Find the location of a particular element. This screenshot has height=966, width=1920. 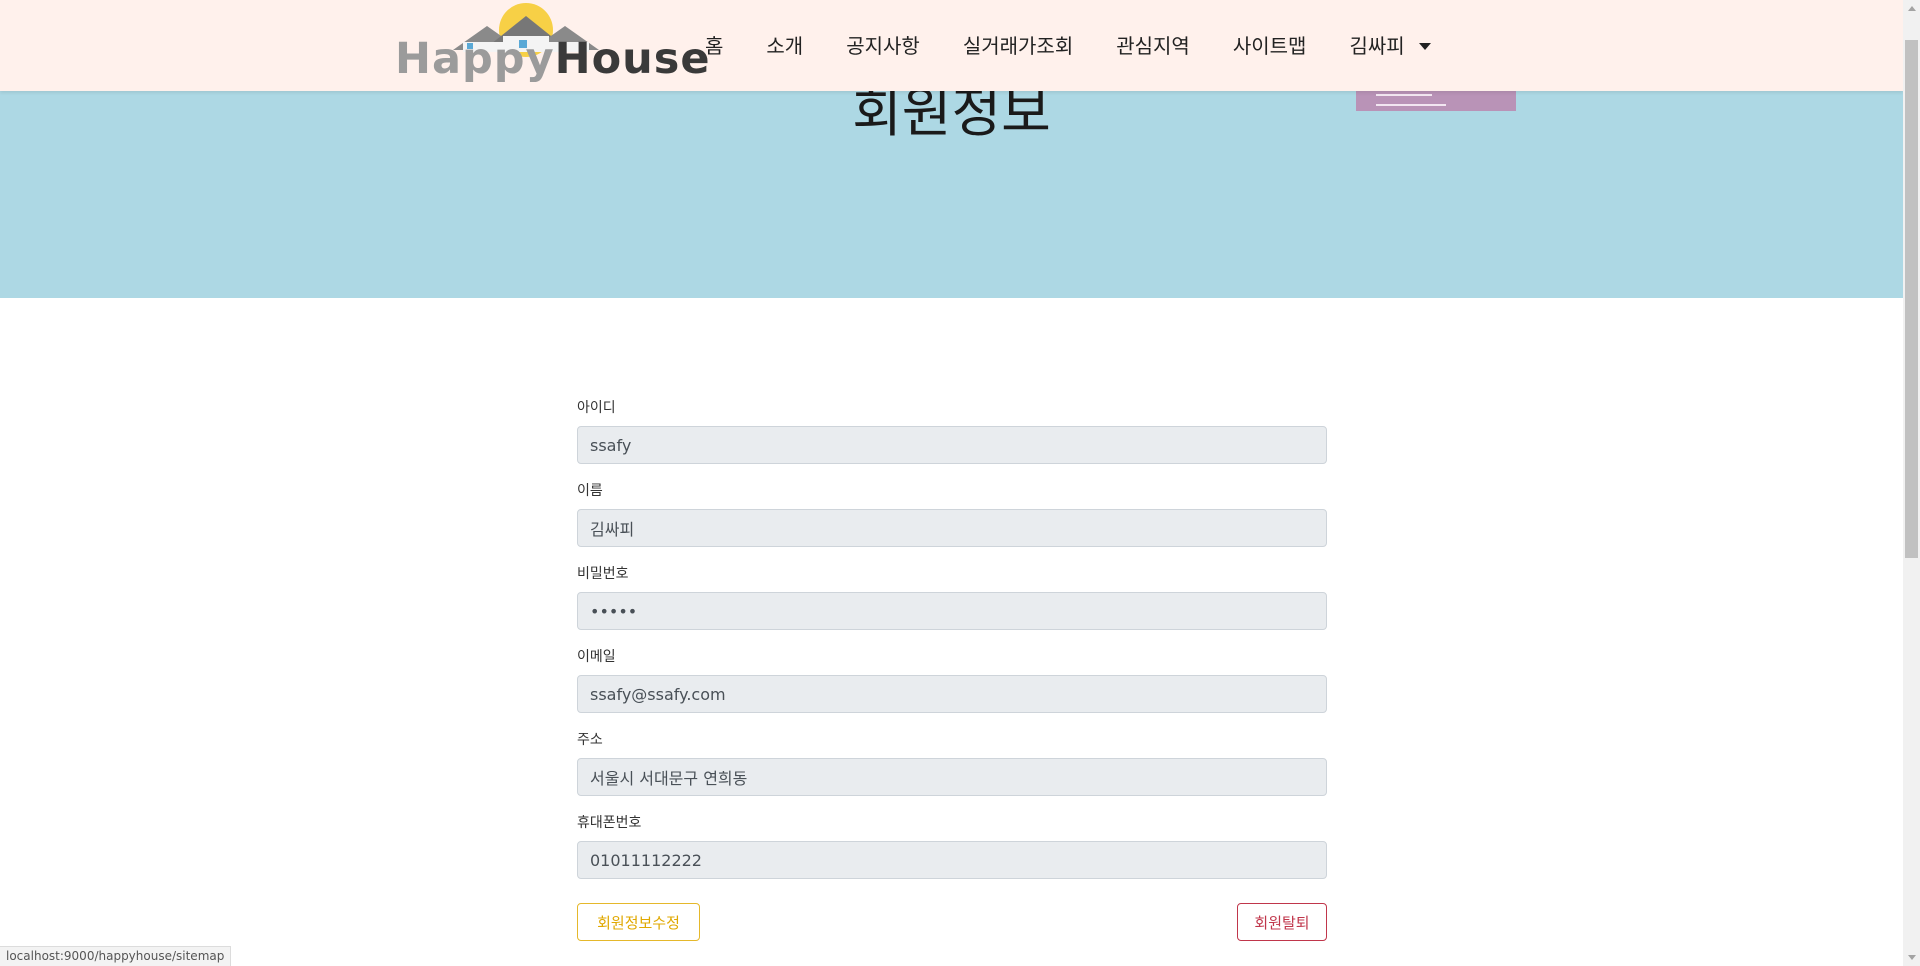

field-name: 이름 is located at coordinates (952, 524).